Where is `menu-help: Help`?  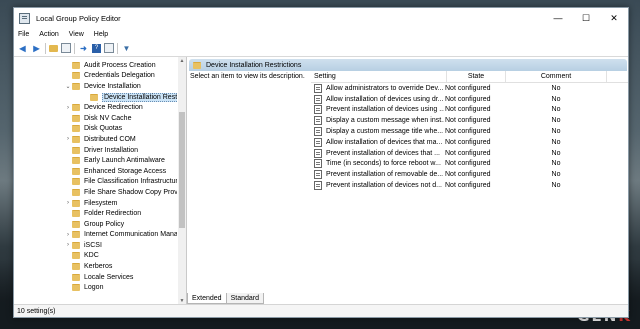 menu-help: Help is located at coordinates (101, 34).